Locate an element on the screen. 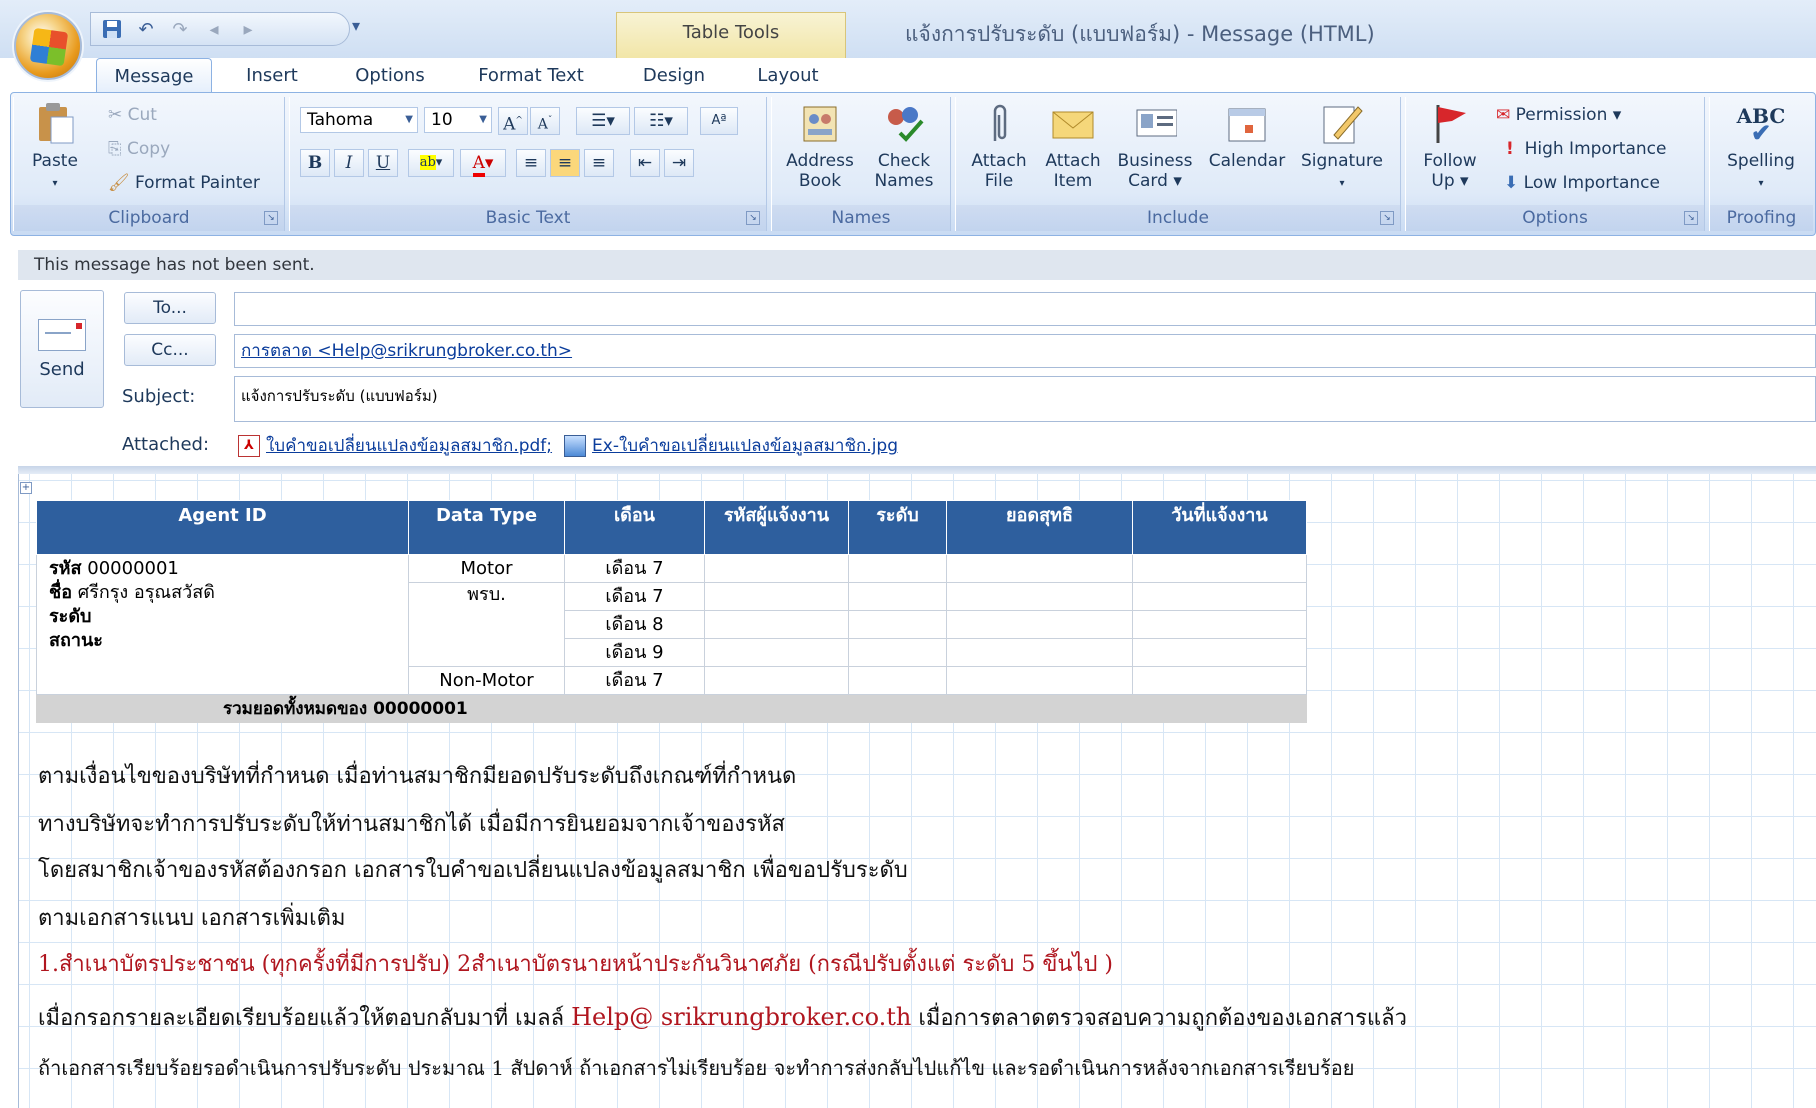 The image size is (1816, 1108). redo-icon: ↷ is located at coordinates (180, 29).